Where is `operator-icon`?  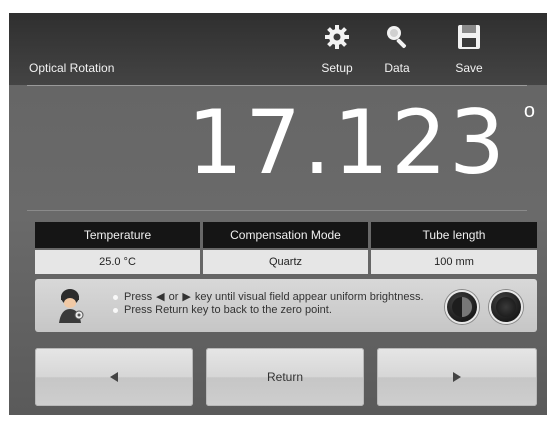 operator-icon is located at coordinates (72, 305).